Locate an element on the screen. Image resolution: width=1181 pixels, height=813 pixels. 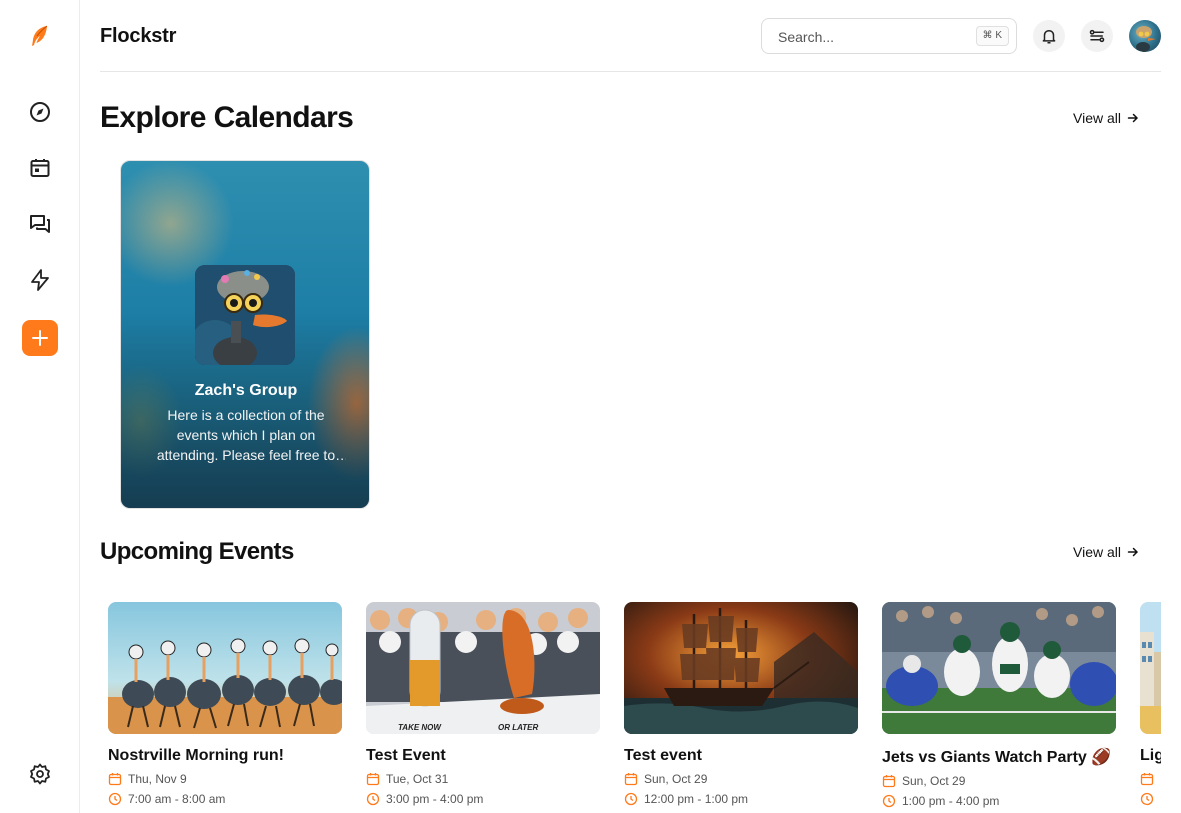
football-game-image is located at coordinates (999, 668).